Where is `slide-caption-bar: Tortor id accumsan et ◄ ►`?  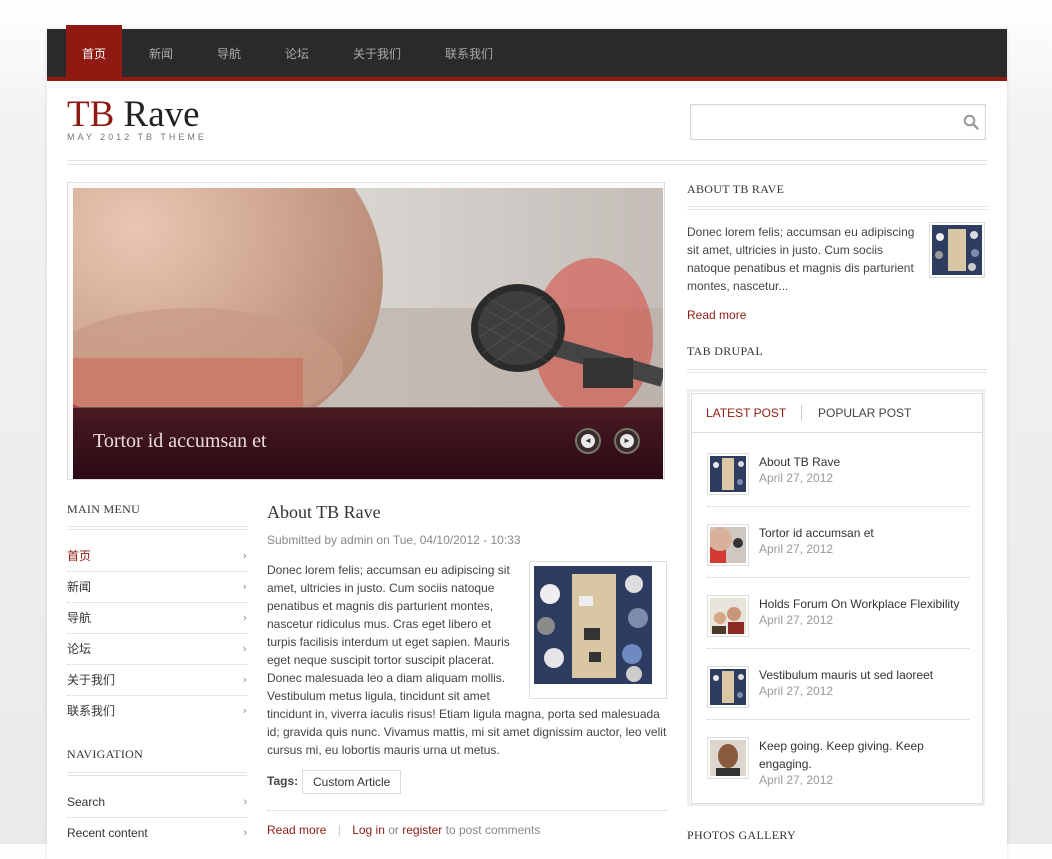
slide-caption-bar: Tortor id accumsan et ◄ ► is located at coordinates (368, 443).